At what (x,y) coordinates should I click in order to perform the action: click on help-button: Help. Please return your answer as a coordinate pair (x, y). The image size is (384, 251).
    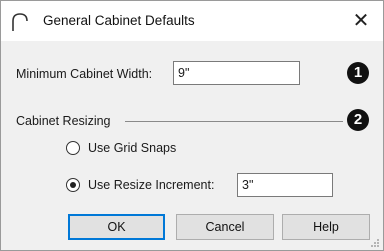
    Looking at the image, I should click on (326, 227).